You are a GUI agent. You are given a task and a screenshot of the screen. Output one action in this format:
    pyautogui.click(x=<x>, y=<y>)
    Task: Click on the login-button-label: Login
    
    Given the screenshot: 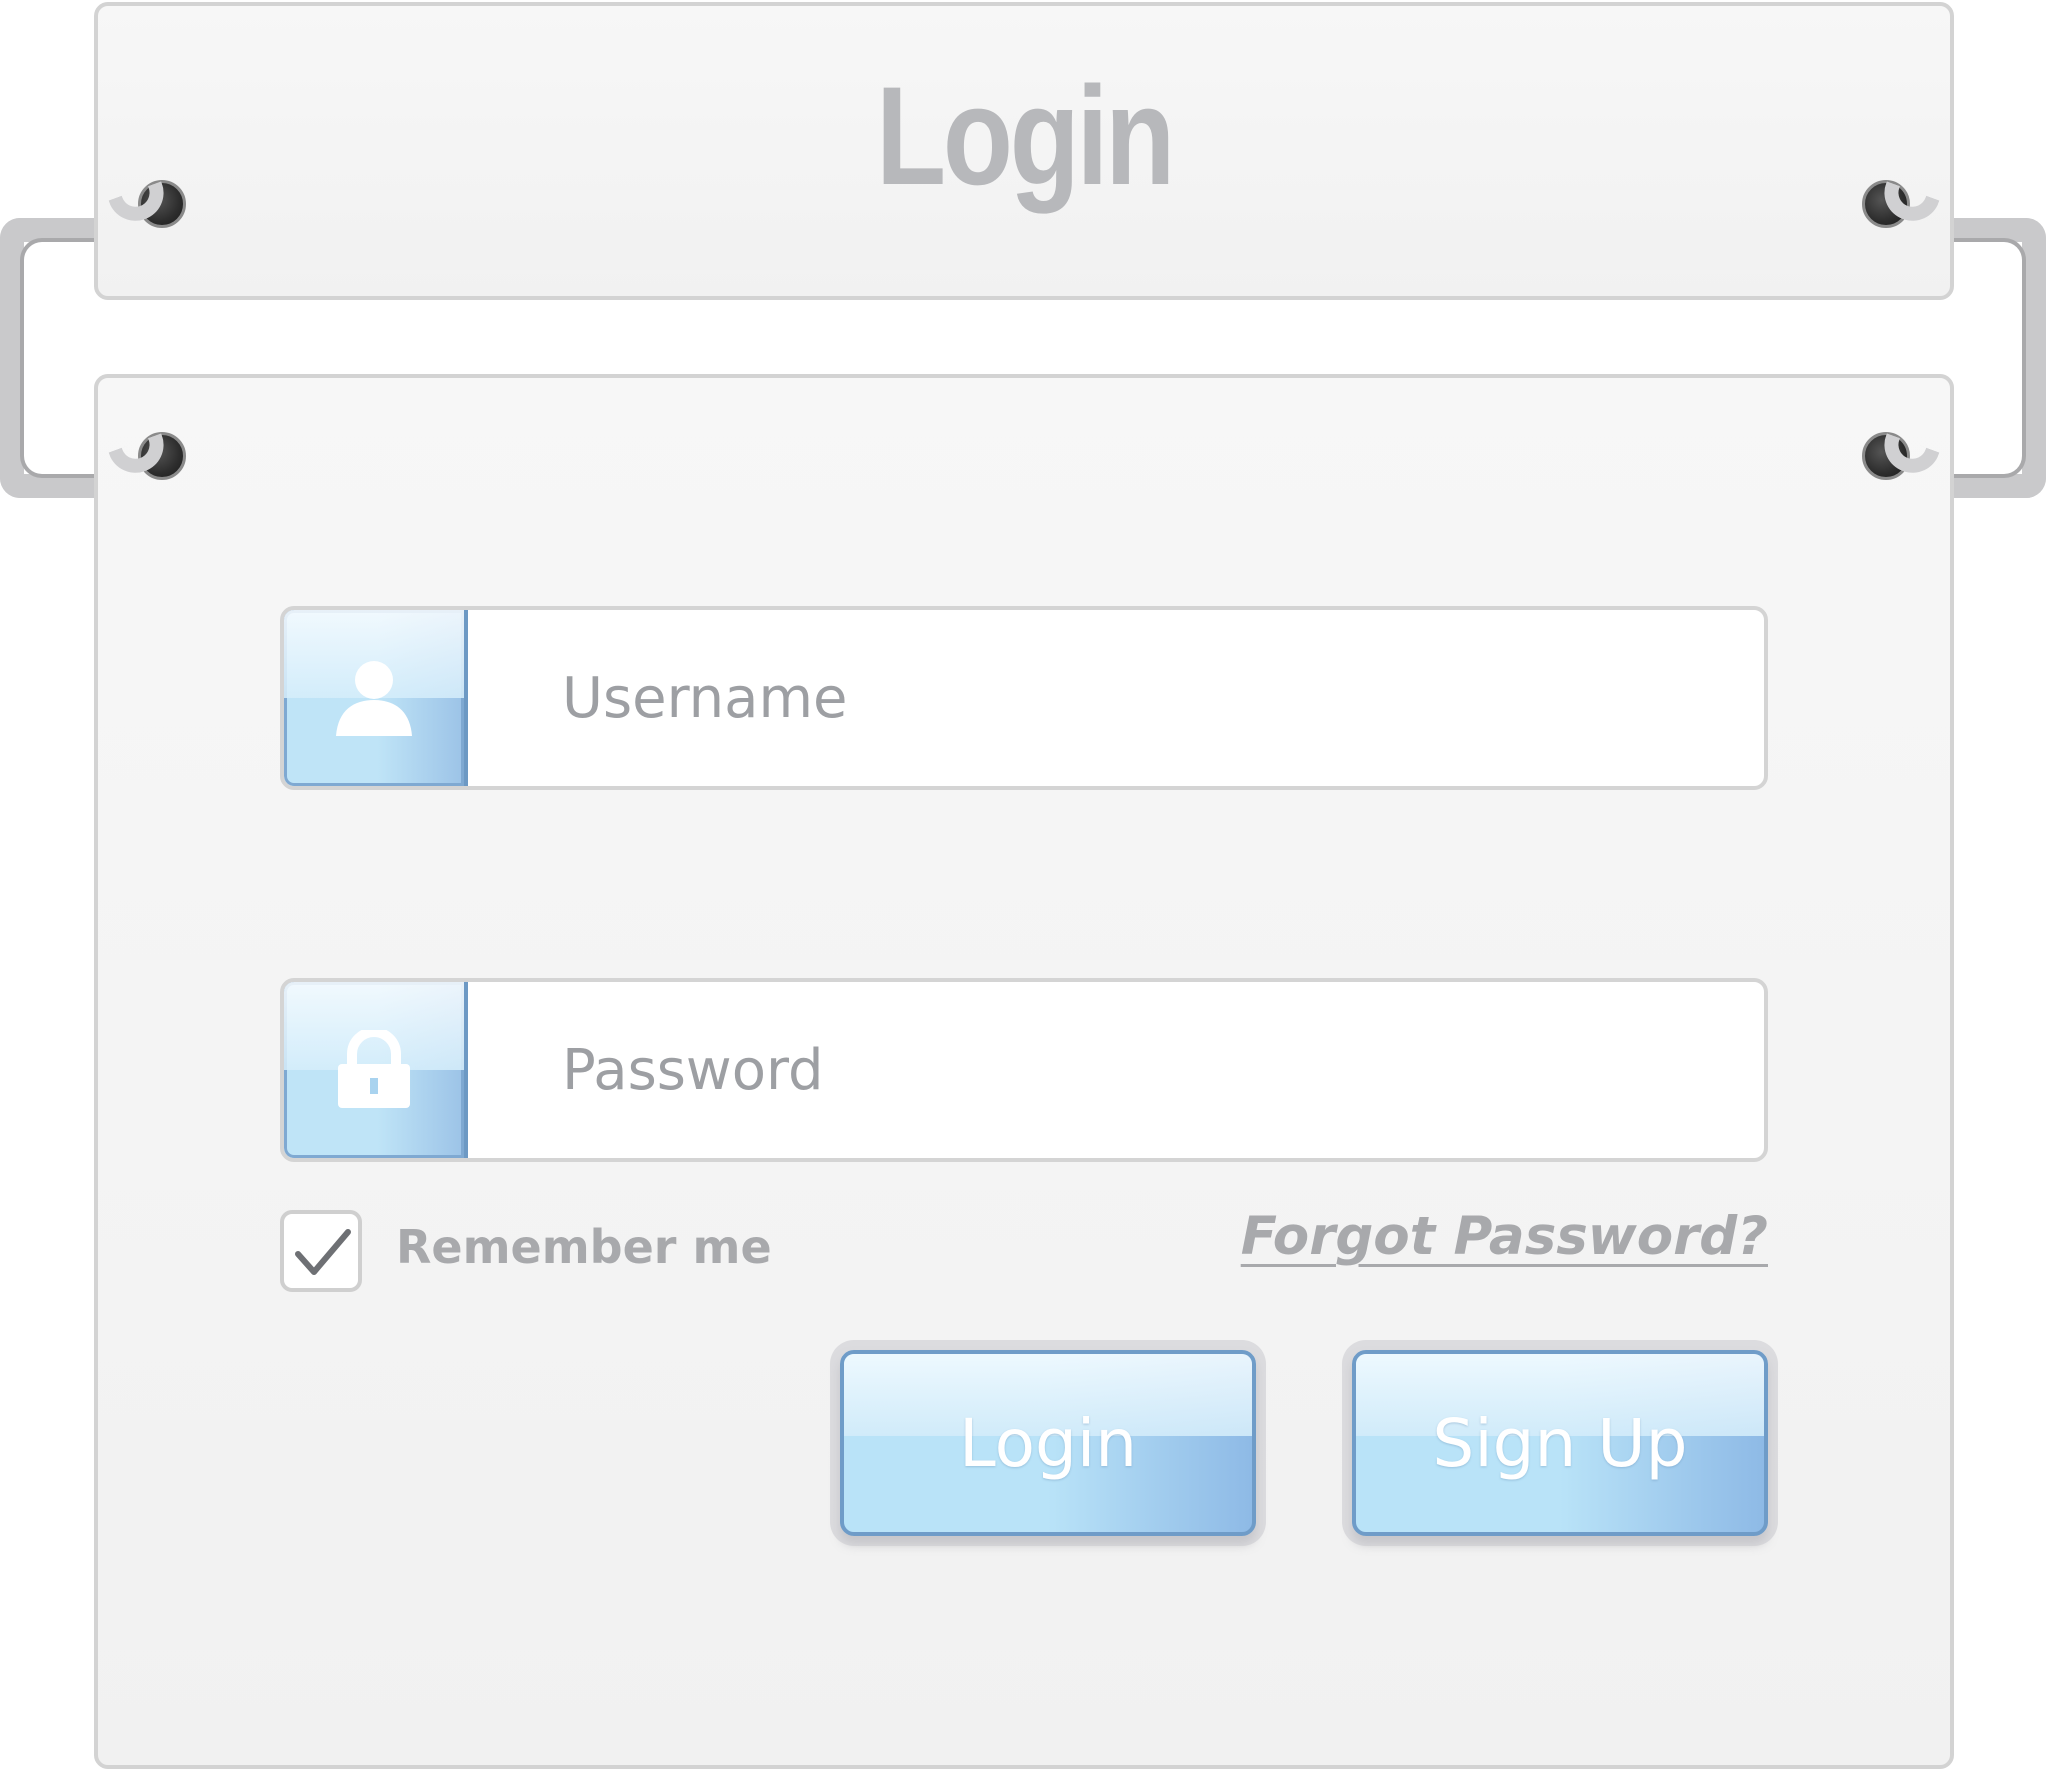 What is the action you would take?
    pyautogui.click(x=1048, y=1443)
    